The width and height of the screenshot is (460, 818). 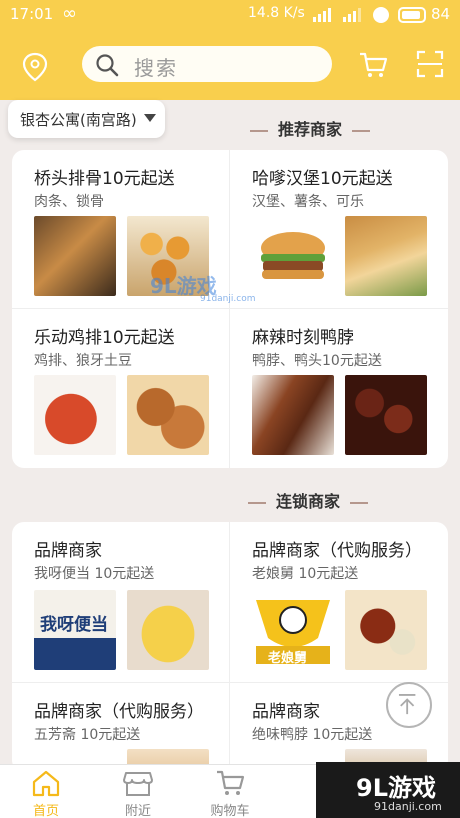 I want to click on merchant-card-ledong: 乐动鸡排10元起送 鸡排、狼牙土豆, so click(x=121, y=388).